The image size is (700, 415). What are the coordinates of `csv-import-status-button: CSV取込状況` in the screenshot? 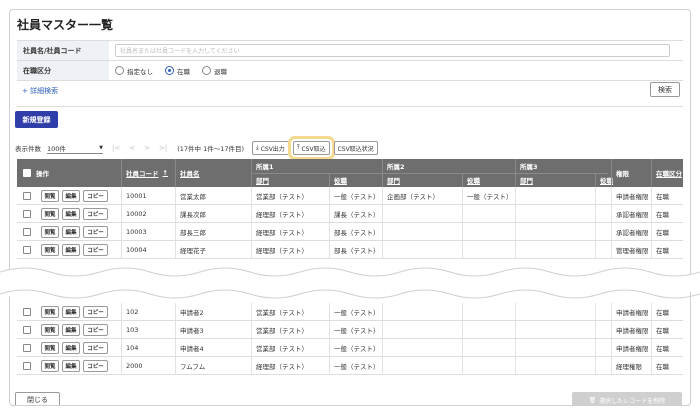 It's located at (355, 148).